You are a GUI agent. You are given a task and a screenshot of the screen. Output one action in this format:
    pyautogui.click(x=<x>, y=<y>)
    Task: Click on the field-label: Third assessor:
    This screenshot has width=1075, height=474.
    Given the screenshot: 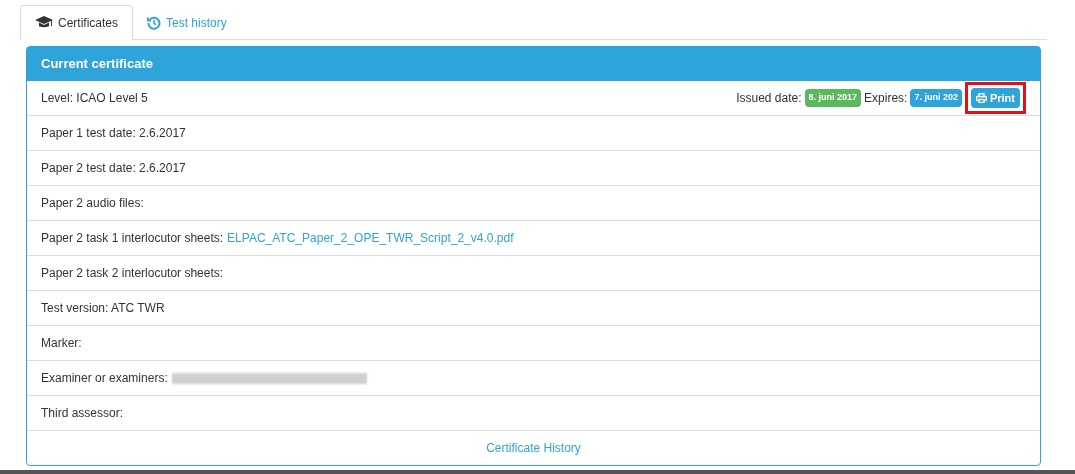 What is the action you would take?
    pyautogui.click(x=82, y=413)
    